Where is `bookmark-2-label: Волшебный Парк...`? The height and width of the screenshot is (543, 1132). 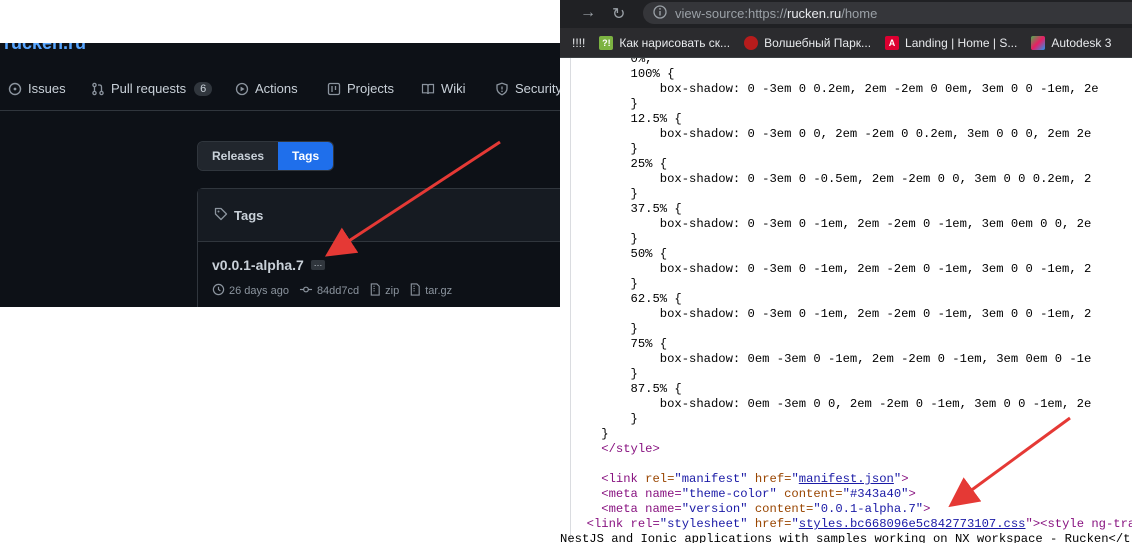
bookmark-2-label: Волшебный Парк... is located at coordinates (818, 42).